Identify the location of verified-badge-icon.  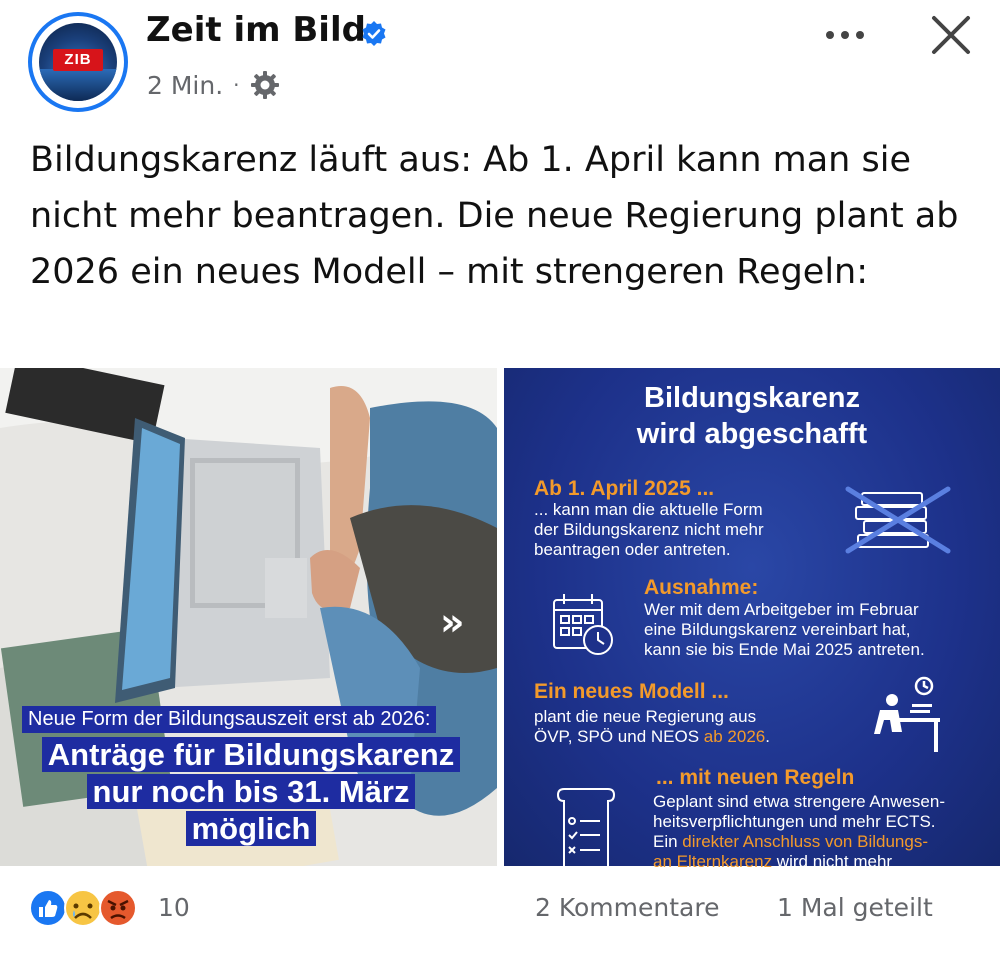
(374, 33).